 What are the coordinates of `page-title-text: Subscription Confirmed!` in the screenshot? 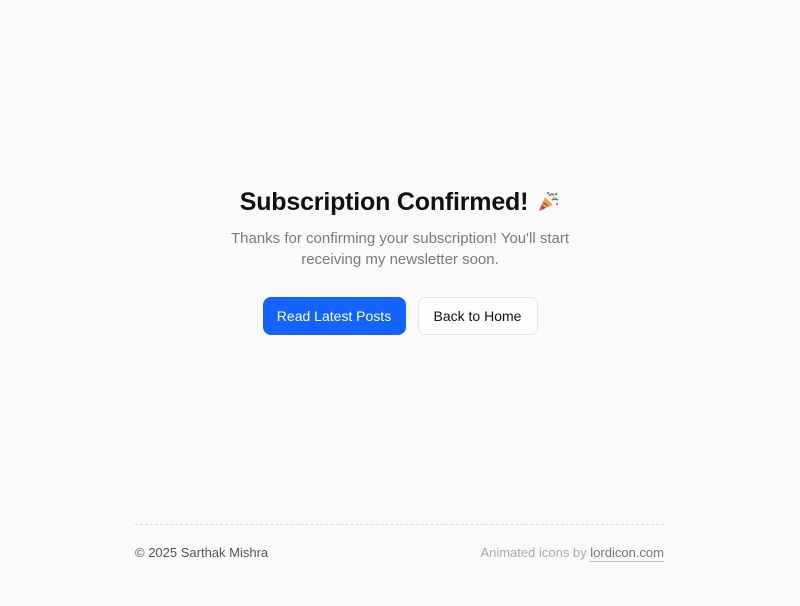 It's located at (384, 202).